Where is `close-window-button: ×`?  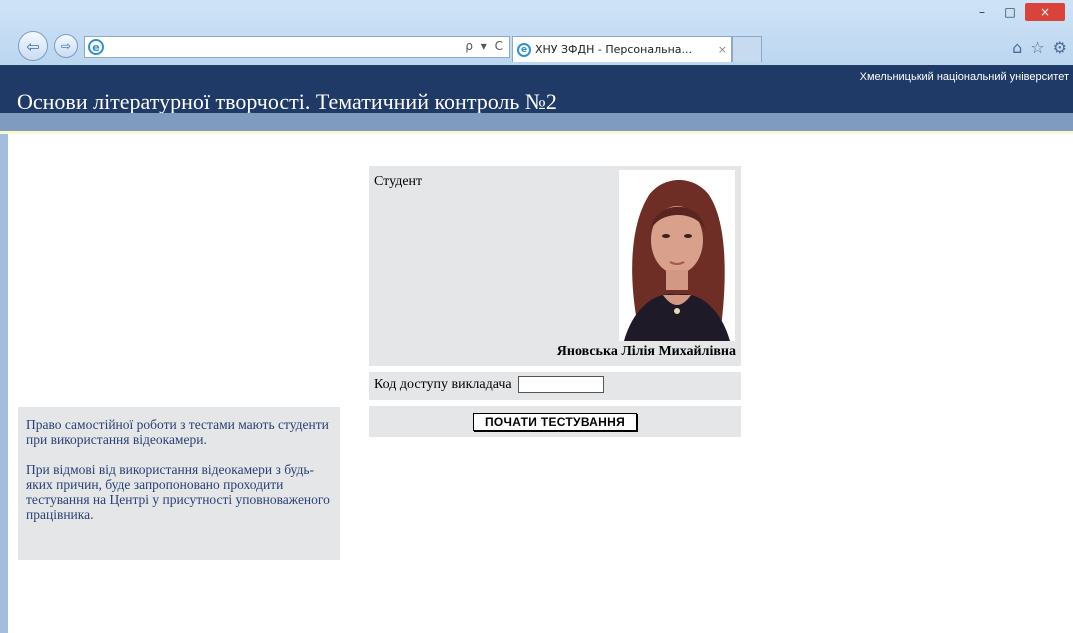 close-window-button: × is located at coordinates (1045, 12).